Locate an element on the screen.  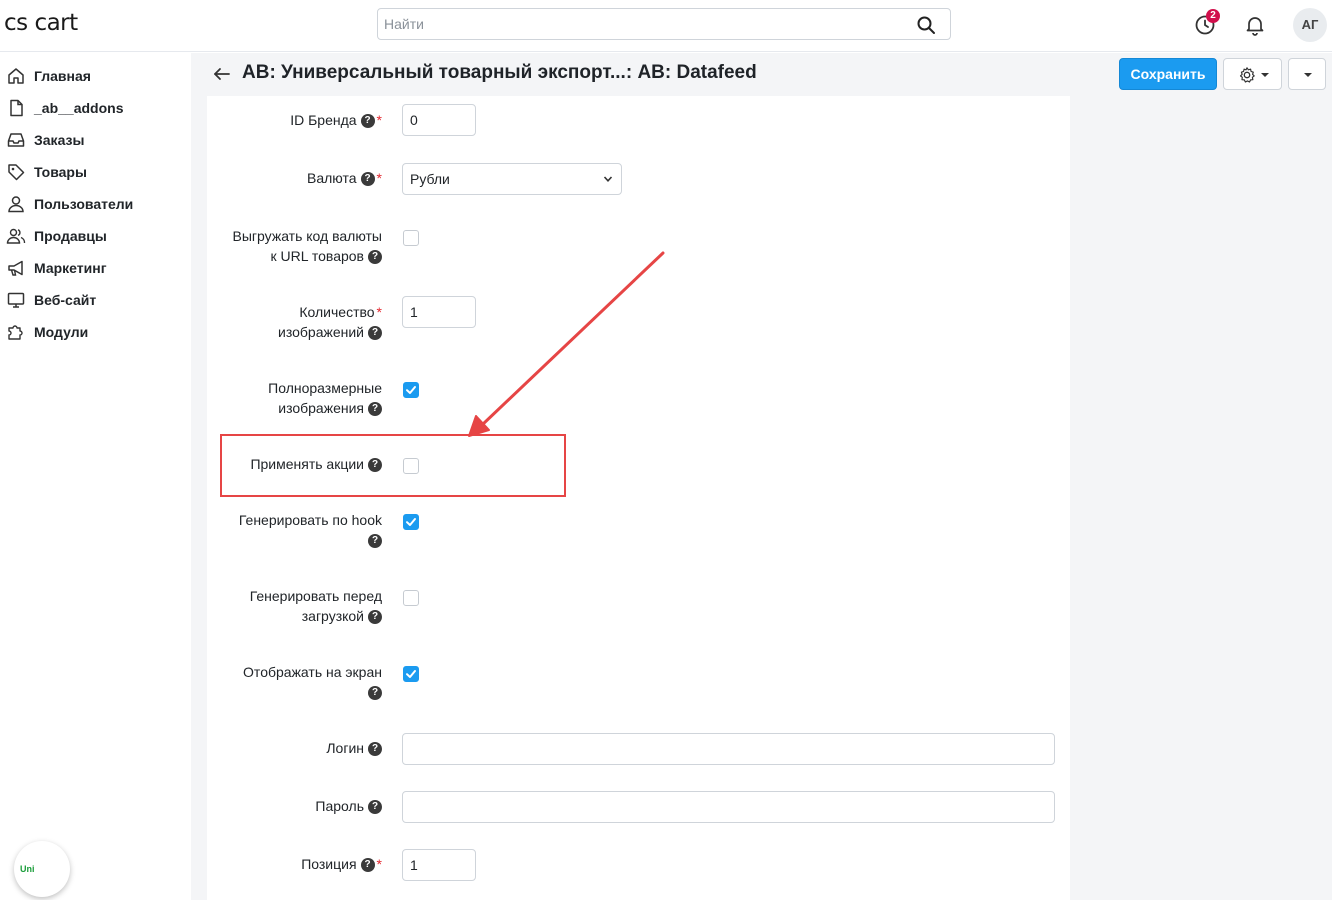
sidebar-item-website: Веб-сайт is located at coordinates (96, 300).